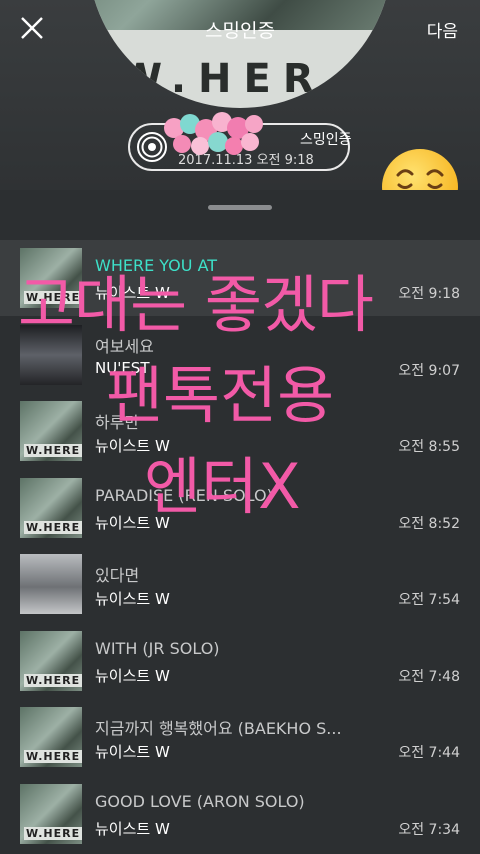  I want to click on play-time: 오전 7:44, so click(429, 753).